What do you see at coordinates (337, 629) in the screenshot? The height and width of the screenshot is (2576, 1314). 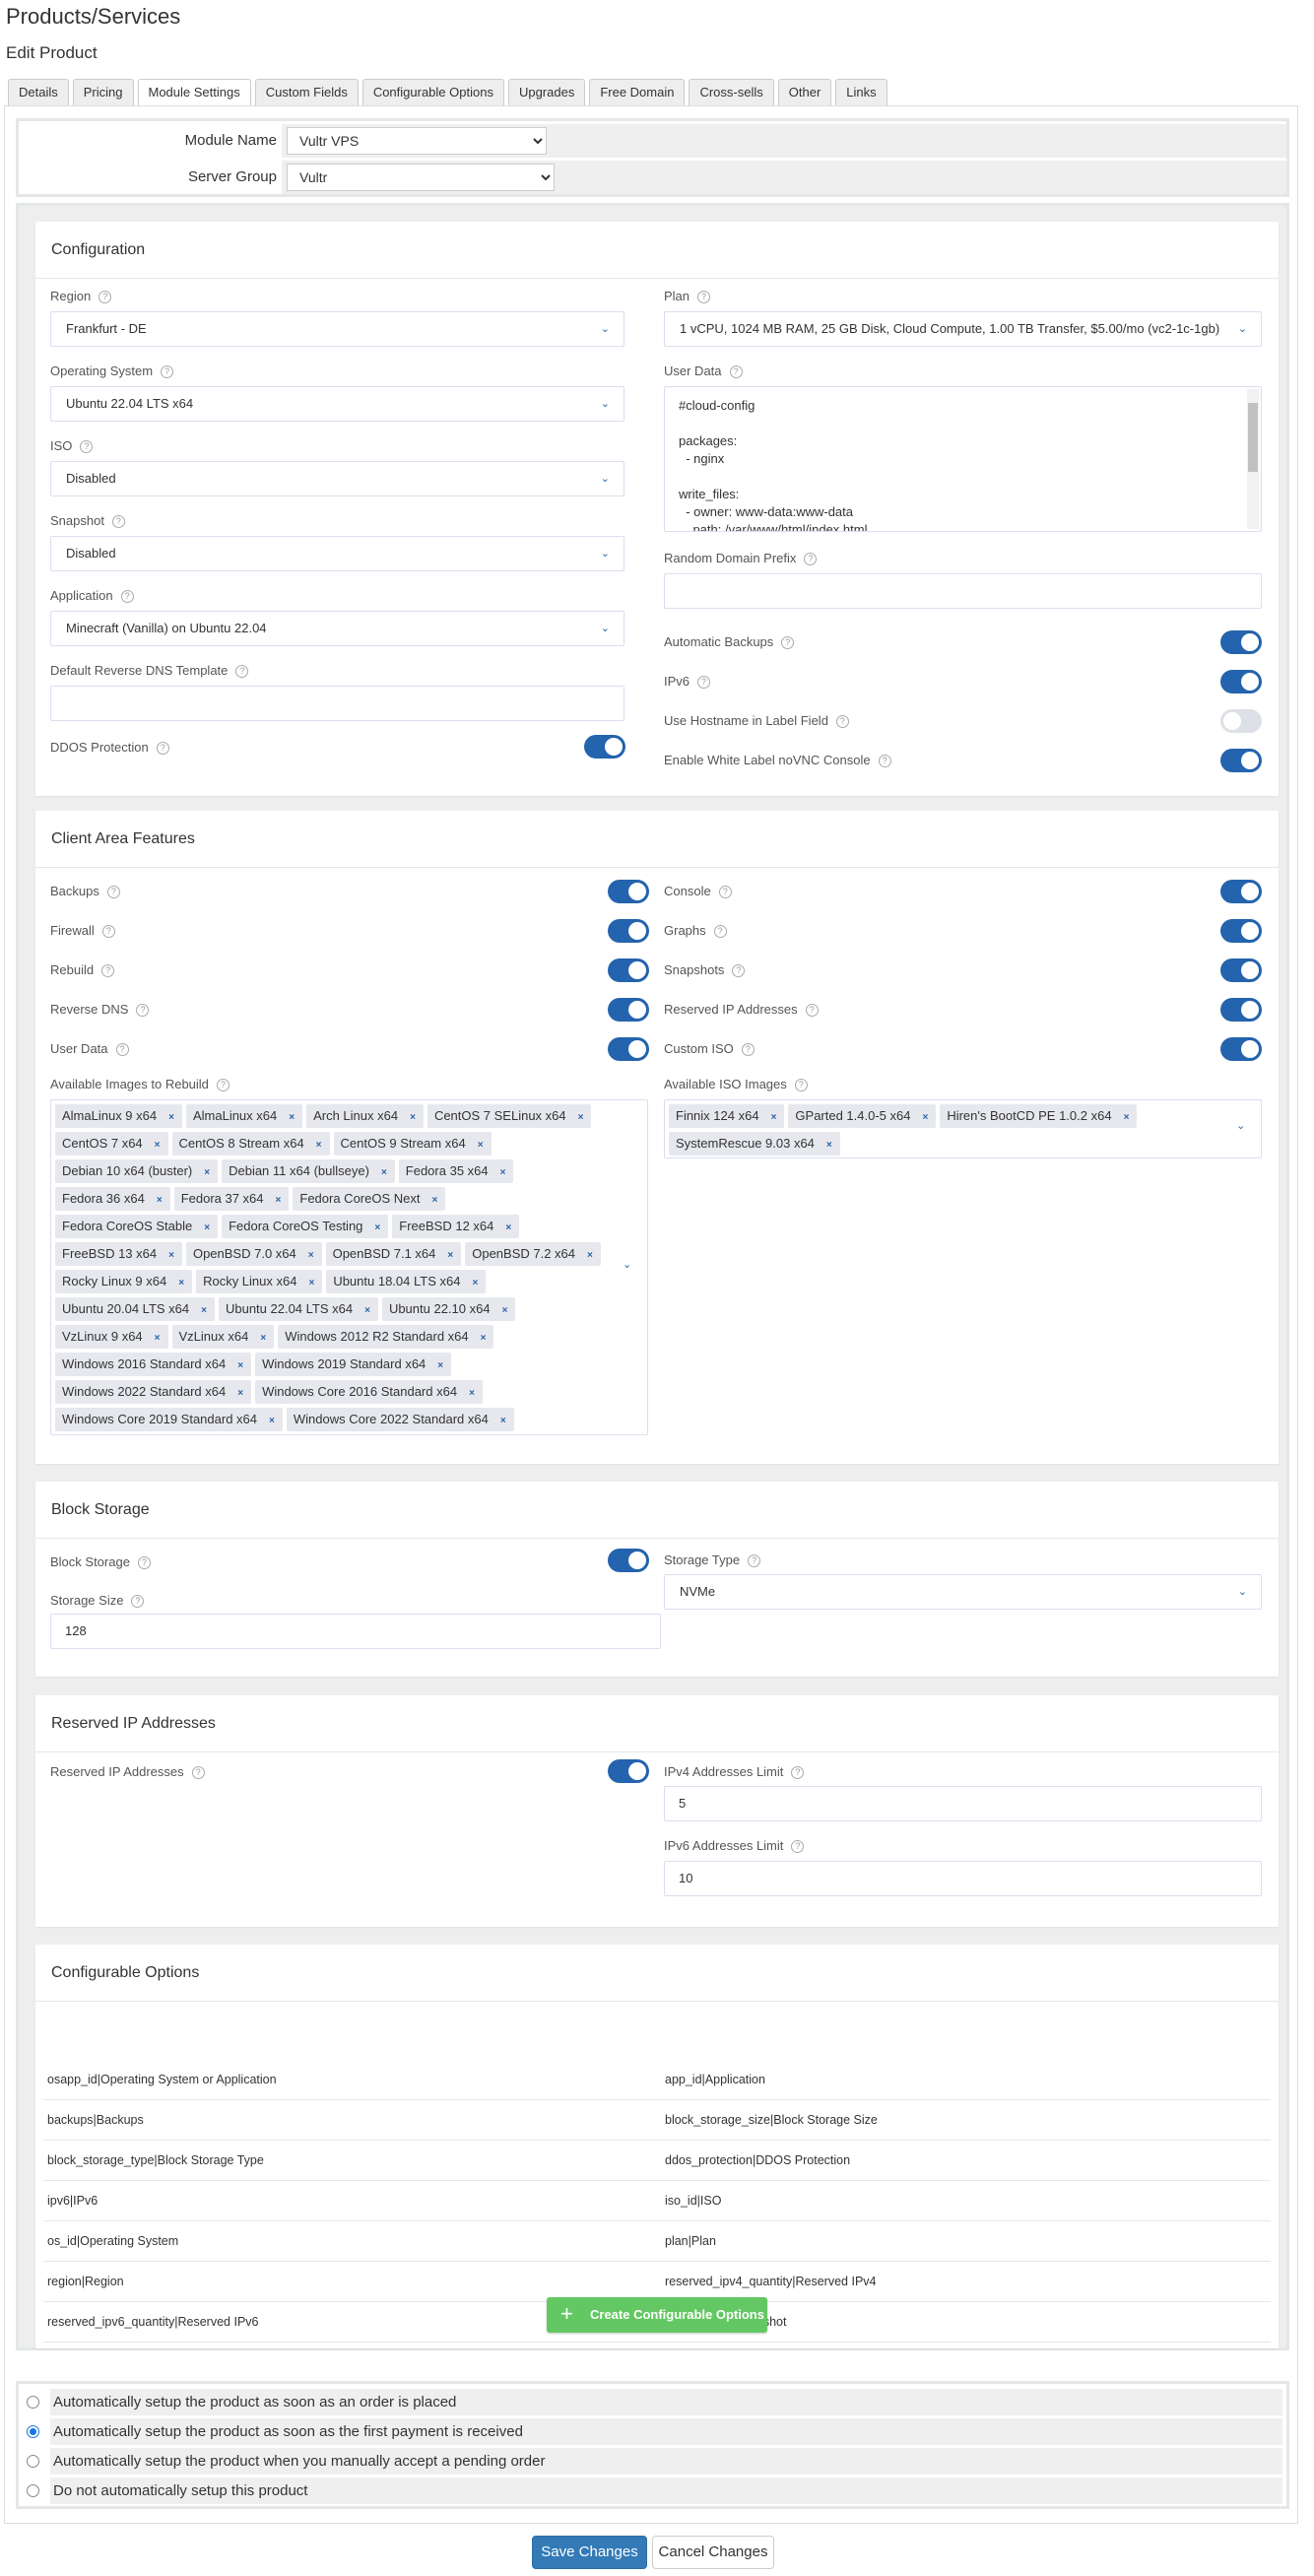 I see `application-select: Minecraft (Vanilla) on Ubuntu 22.04 ⌄` at bounding box center [337, 629].